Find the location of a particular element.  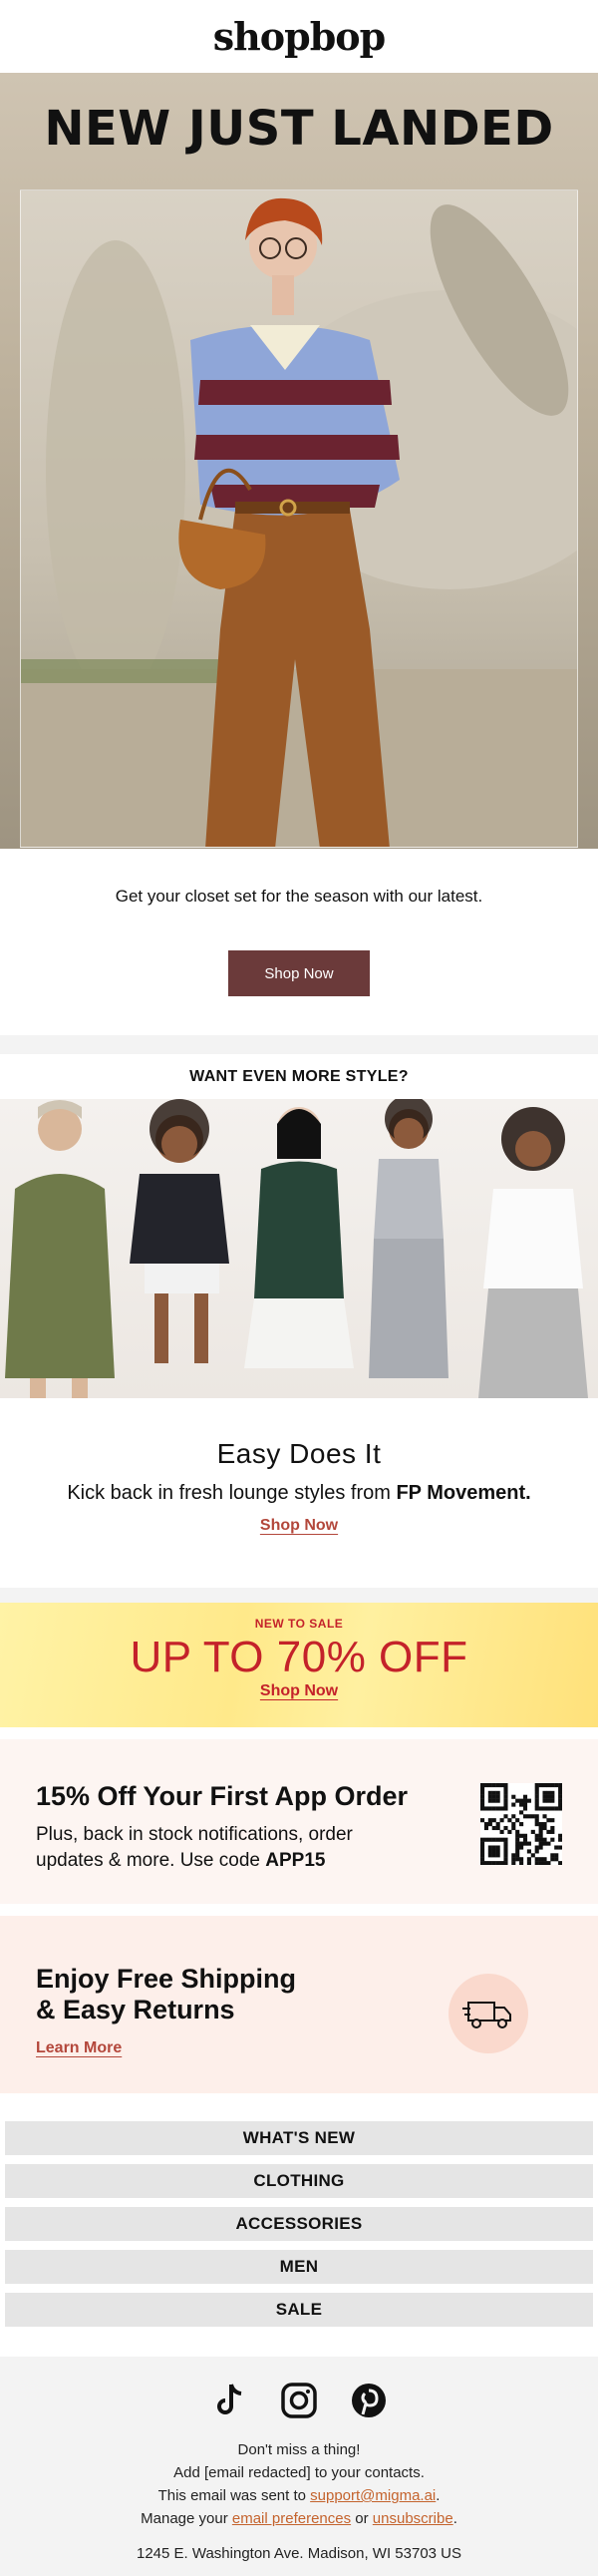

footer-sent-text: This email was sent to is located at coordinates (234, 2495).